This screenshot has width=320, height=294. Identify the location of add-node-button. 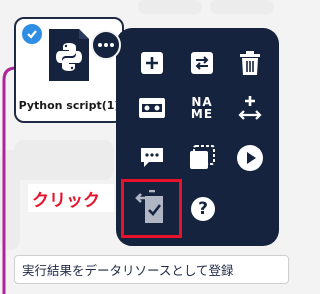
(152, 63).